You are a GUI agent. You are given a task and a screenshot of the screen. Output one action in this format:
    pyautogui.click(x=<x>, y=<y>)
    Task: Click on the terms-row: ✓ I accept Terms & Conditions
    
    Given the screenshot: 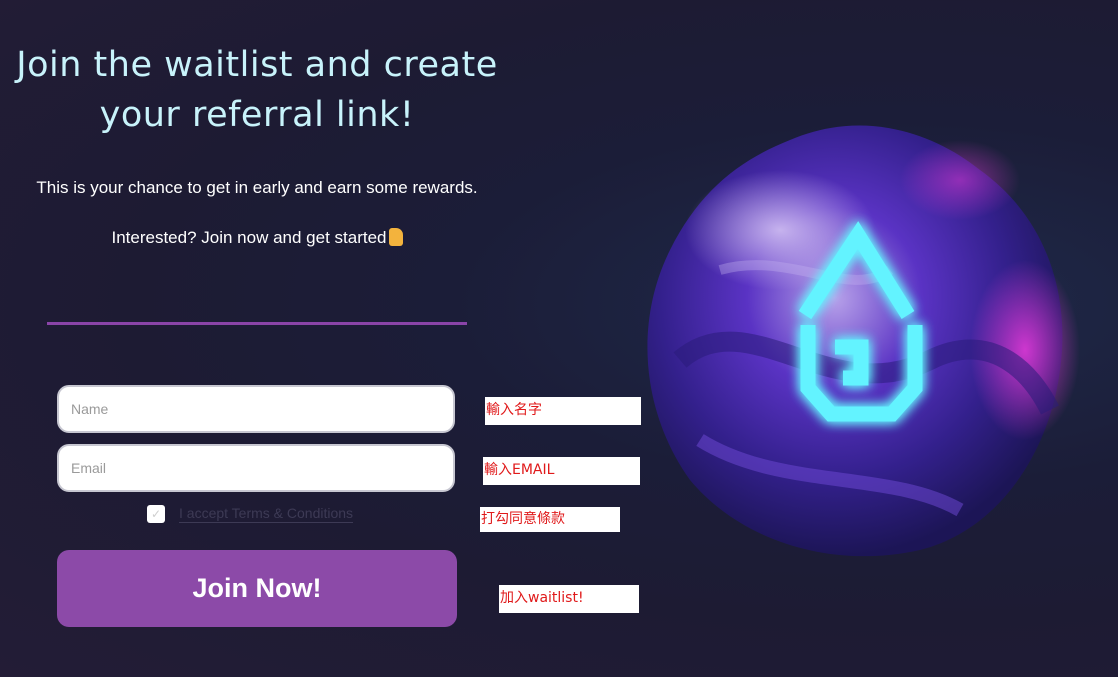 What is the action you would take?
    pyautogui.click(x=250, y=514)
    